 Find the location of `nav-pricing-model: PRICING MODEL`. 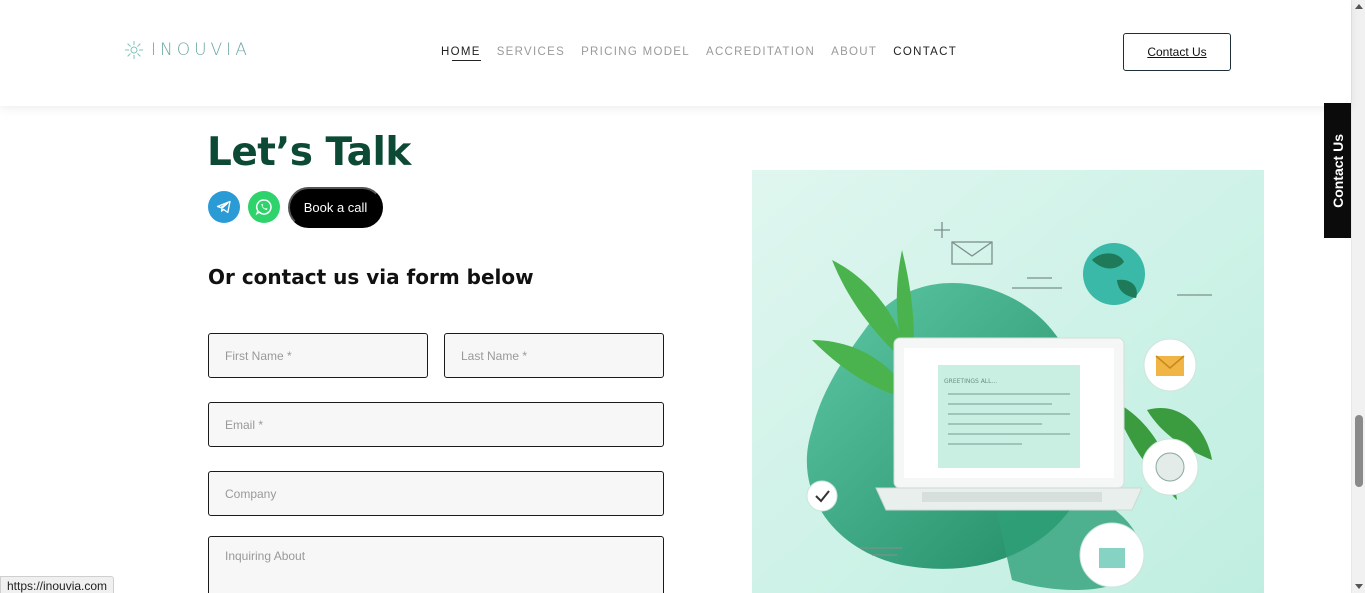

nav-pricing-model: PRICING MODEL is located at coordinates (635, 52).